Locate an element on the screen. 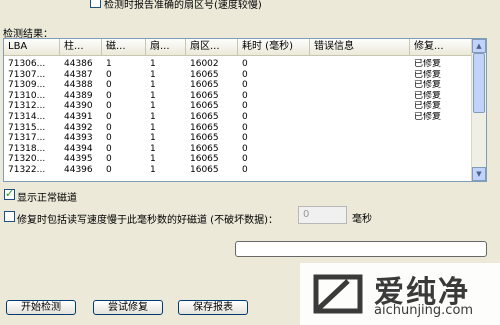 The height and width of the screenshot is (325, 500). table-vertical-scrollbar: ▲ ▼ is located at coordinates (478, 110).